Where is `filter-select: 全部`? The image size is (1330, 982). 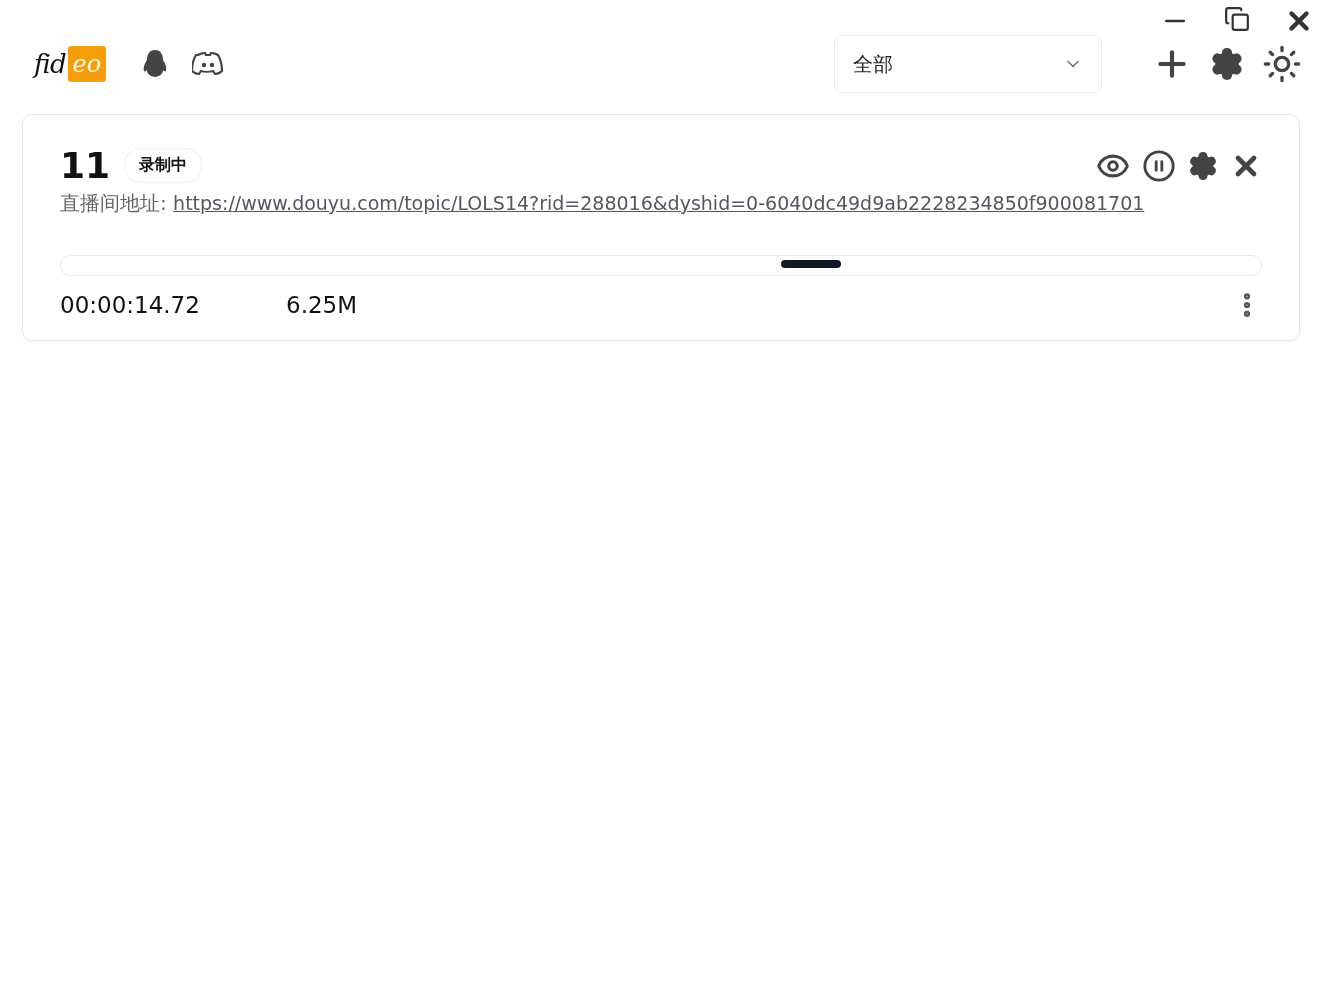 filter-select: 全部 is located at coordinates (968, 64).